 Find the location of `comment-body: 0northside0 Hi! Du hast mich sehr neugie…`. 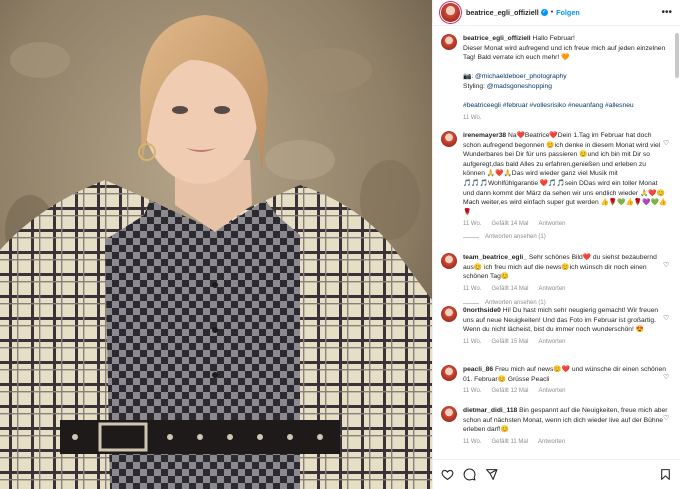

comment-body: 0northside0 Hi! Du hast mich sehr neugie… is located at coordinates (565, 326).